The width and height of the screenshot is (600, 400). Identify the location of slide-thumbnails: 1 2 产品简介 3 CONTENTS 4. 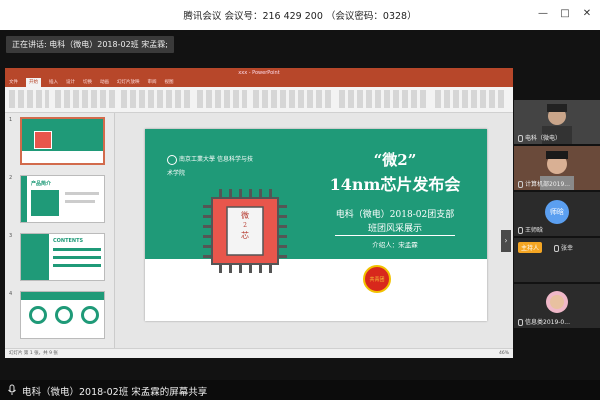
(60, 230).